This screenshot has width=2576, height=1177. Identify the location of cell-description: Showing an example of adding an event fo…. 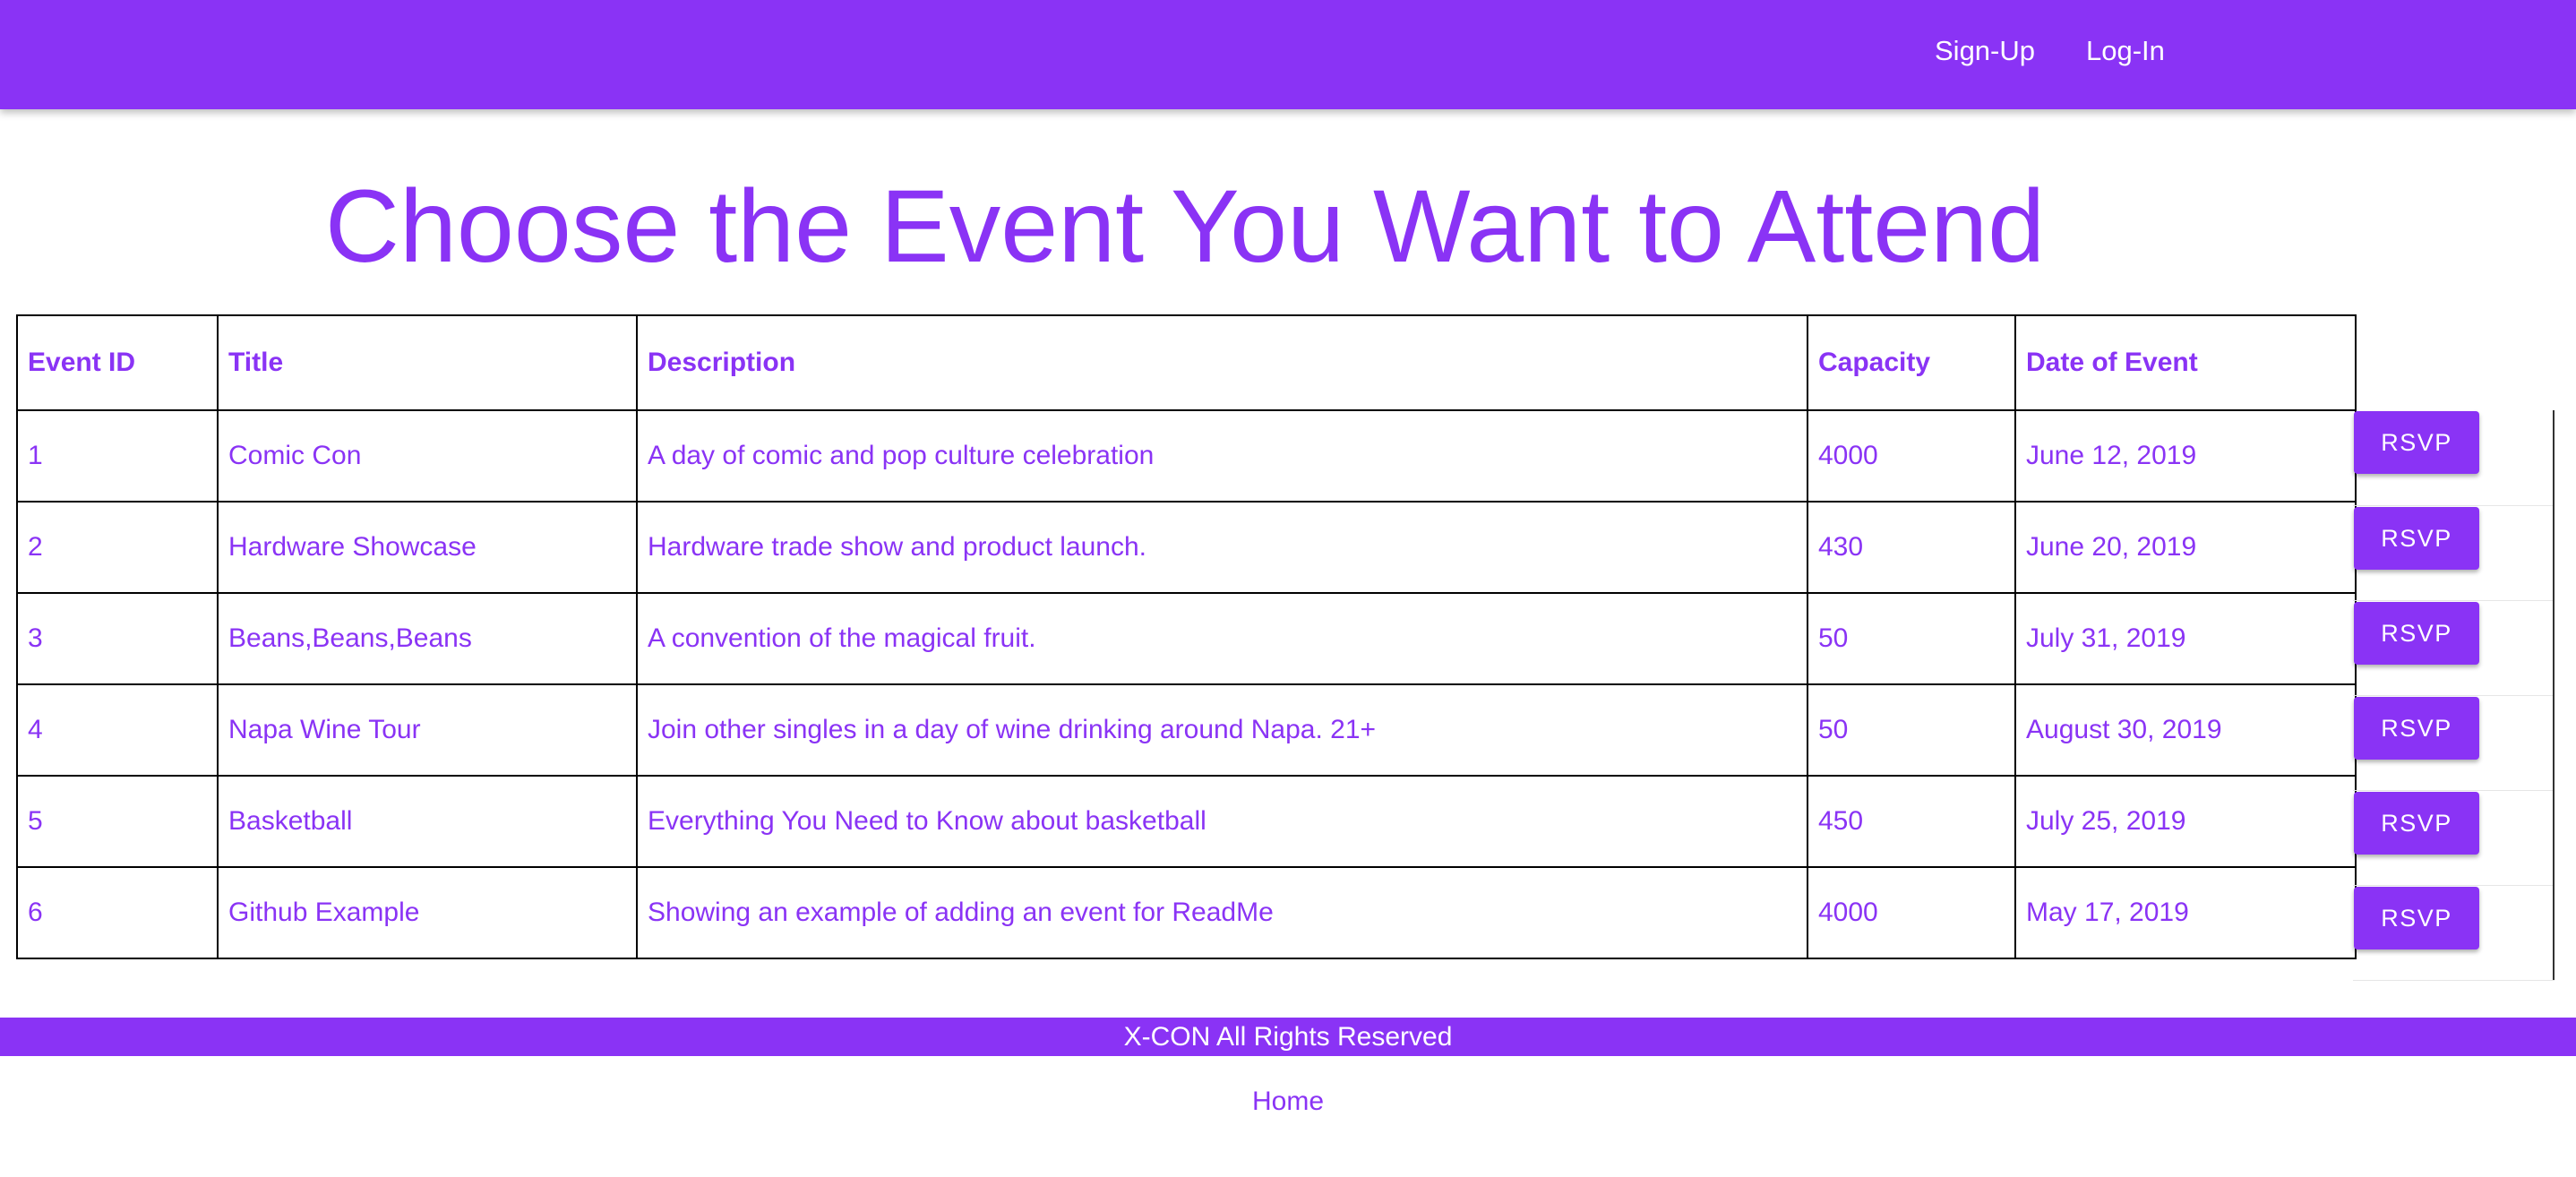
(1222, 912).